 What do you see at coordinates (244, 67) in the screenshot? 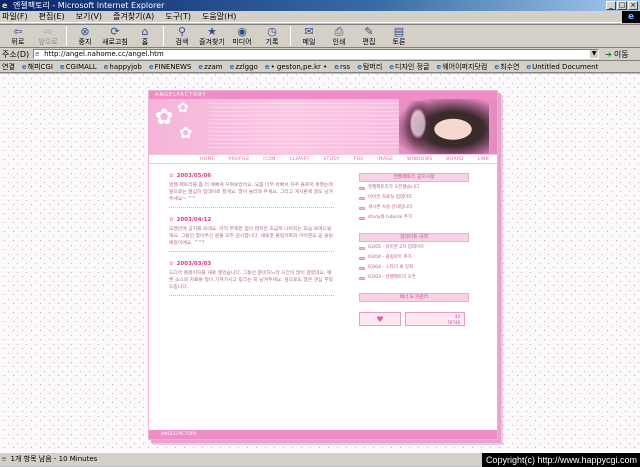
I see `link-item: e zzlggo` at bounding box center [244, 67].